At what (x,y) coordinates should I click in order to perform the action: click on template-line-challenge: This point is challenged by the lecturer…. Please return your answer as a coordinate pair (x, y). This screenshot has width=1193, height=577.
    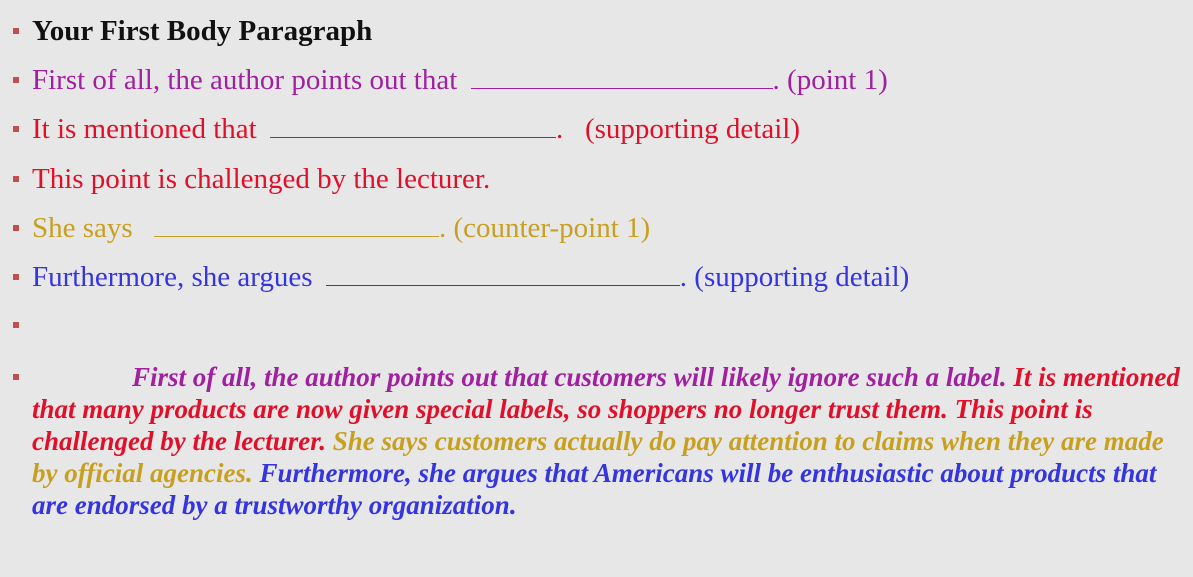
    Looking at the image, I should click on (261, 179).